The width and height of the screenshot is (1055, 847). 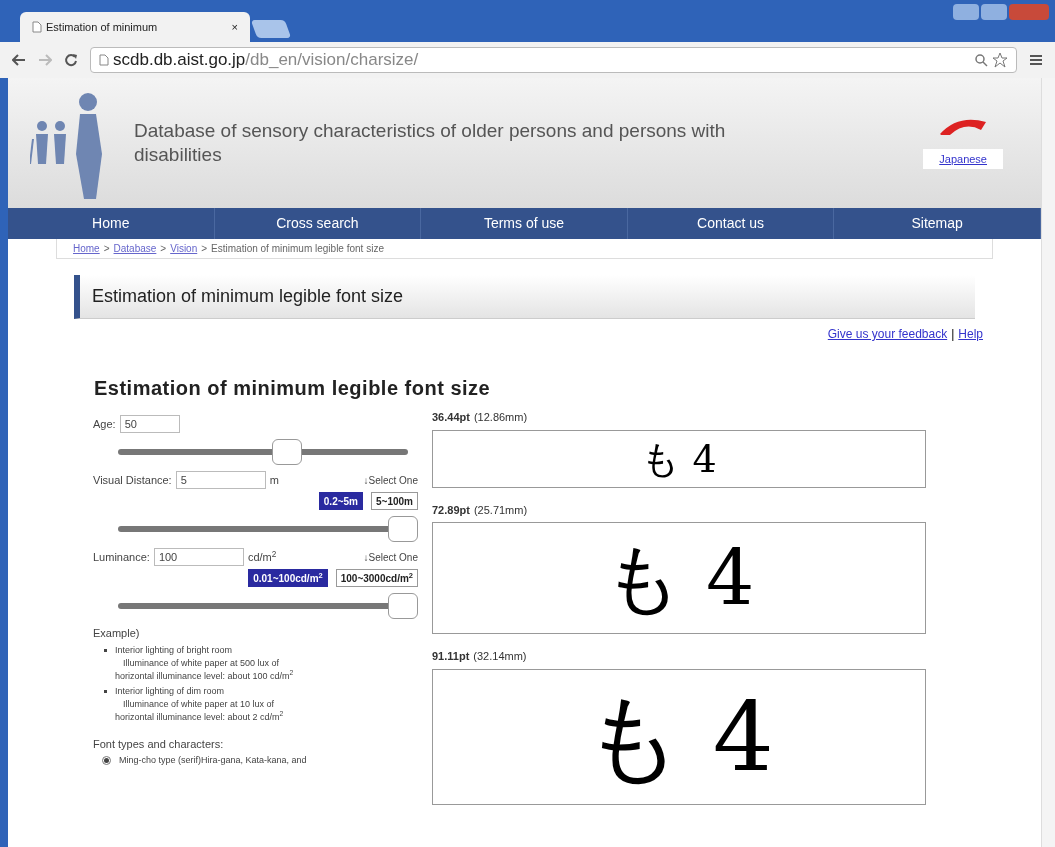 What do you see at coordinates (199, 717) in the screenshot?
I see `example-text: horizontal illuminance level: about 2 cd/m$^{2}$` at bounding box center [199, 717].